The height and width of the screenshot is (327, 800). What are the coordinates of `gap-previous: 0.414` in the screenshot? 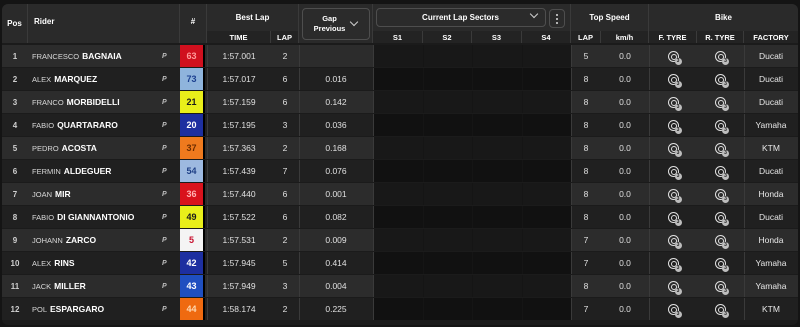 It's located at (336, 263).